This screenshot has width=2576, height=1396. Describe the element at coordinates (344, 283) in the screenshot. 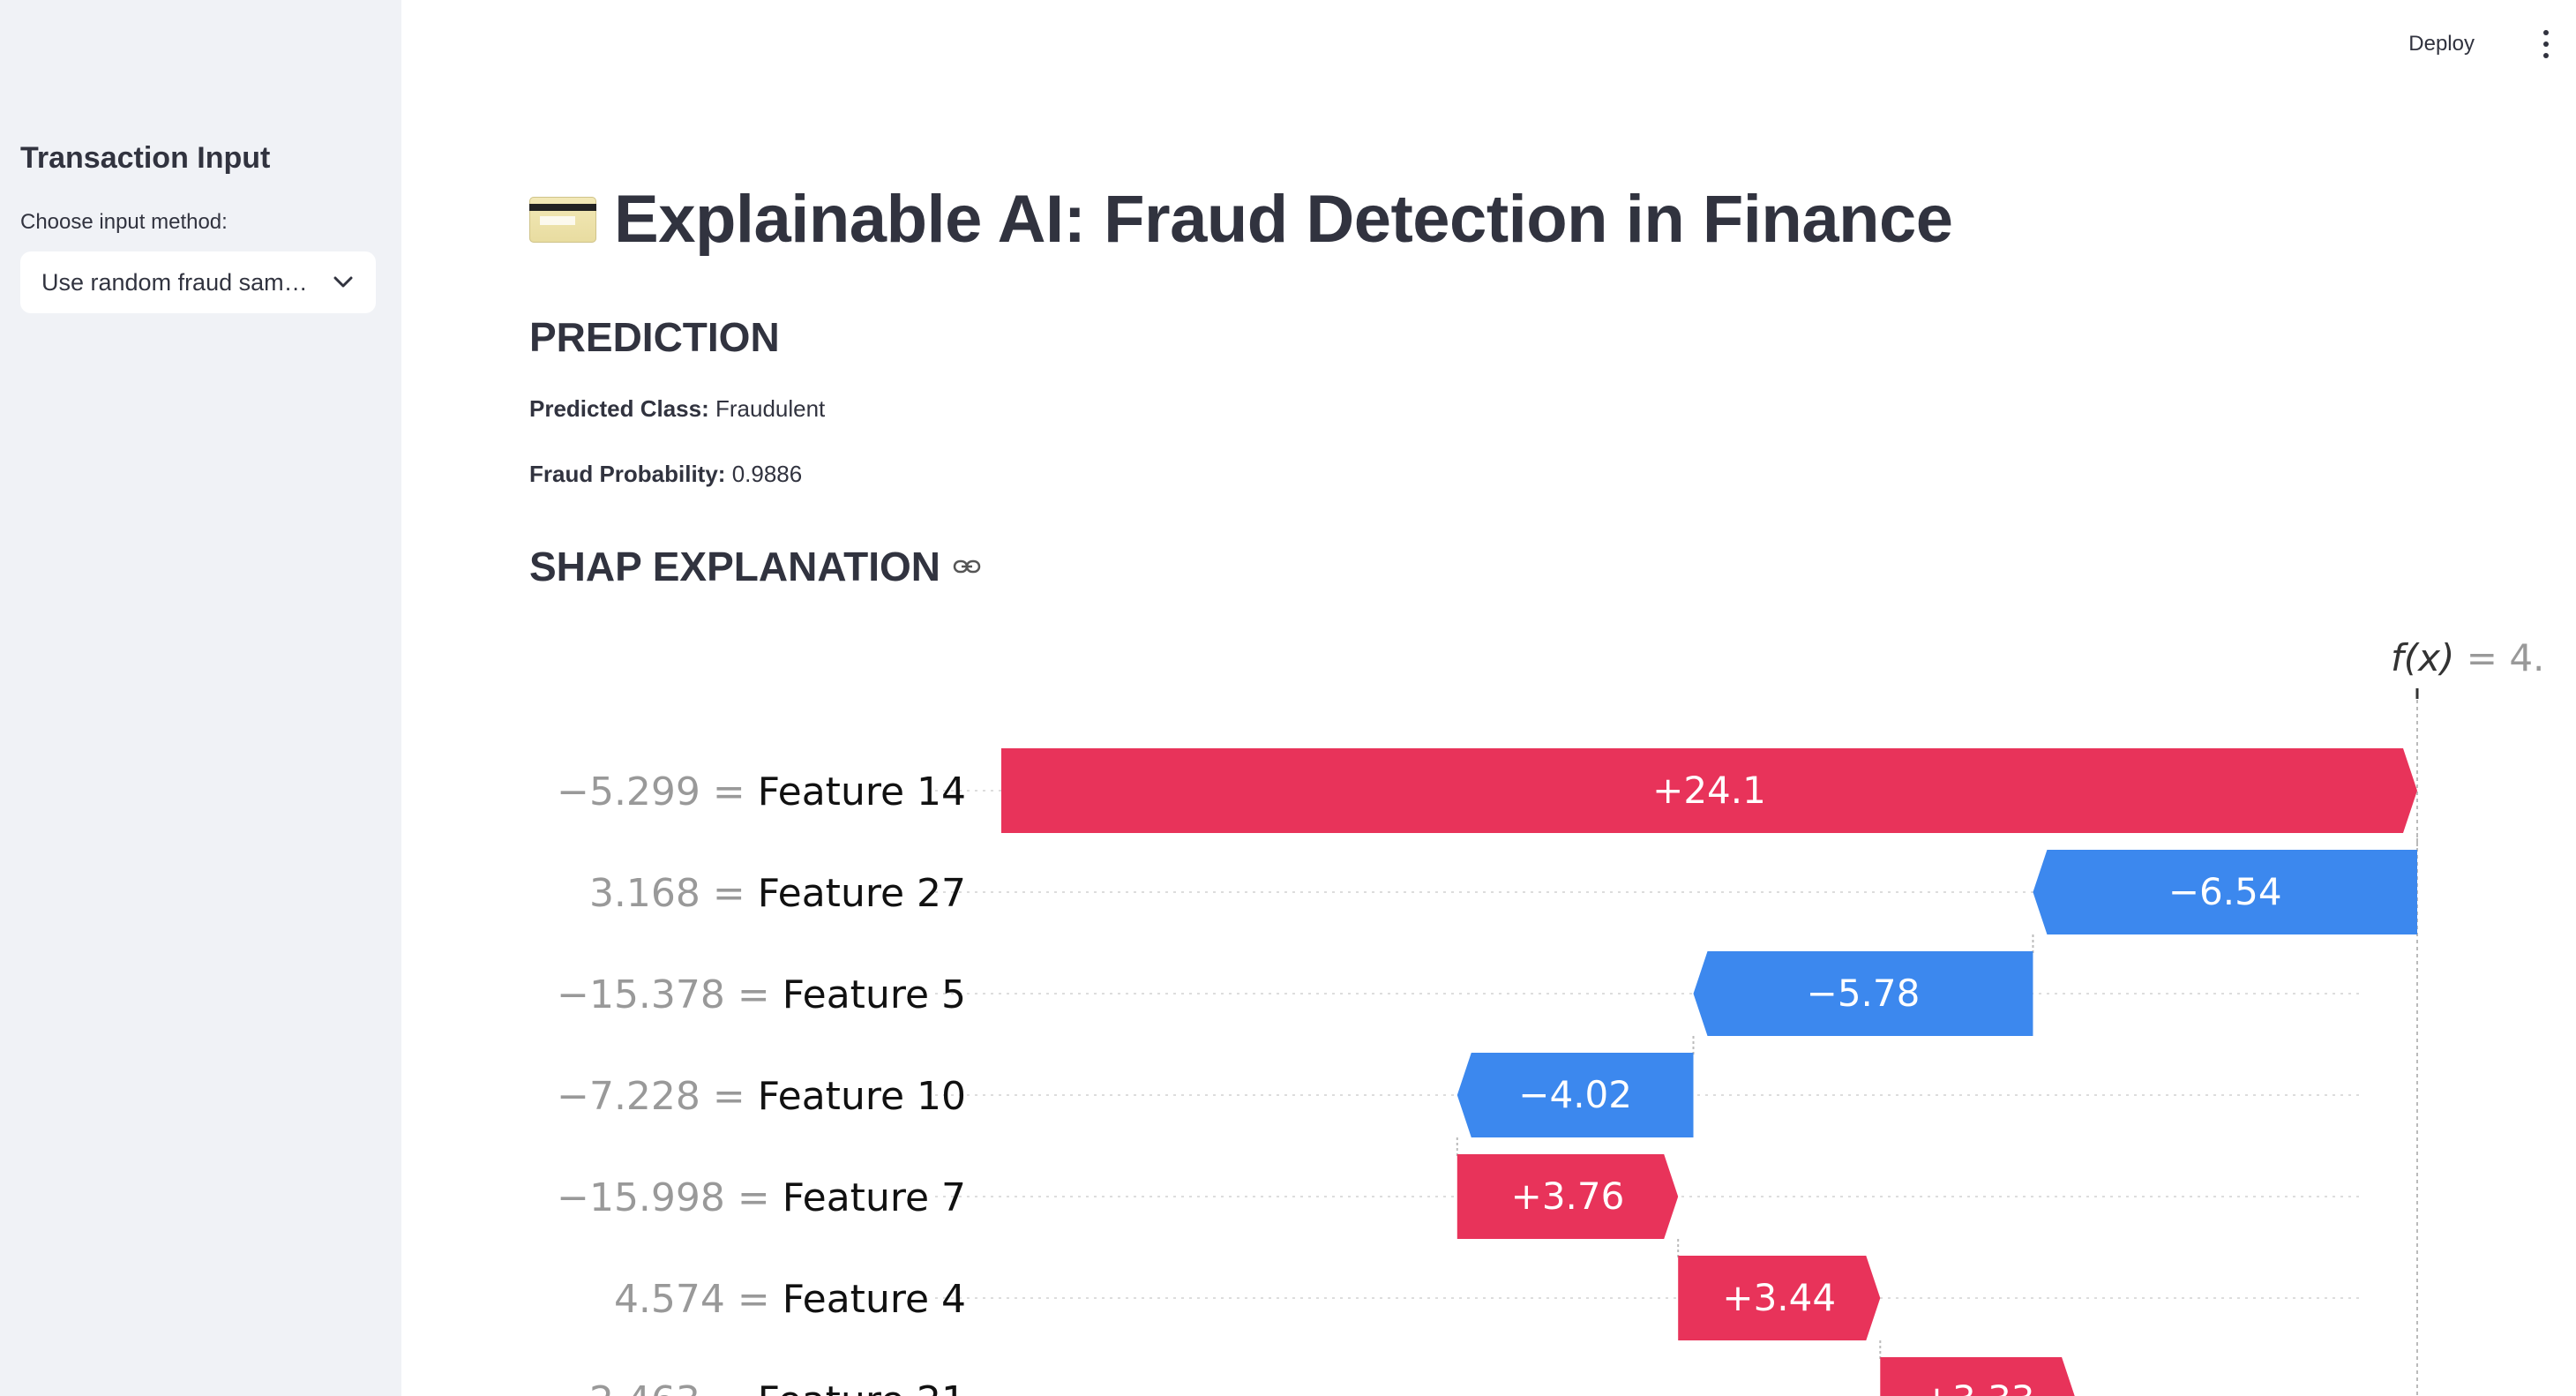

I see `chevron-down-icon` at that location.